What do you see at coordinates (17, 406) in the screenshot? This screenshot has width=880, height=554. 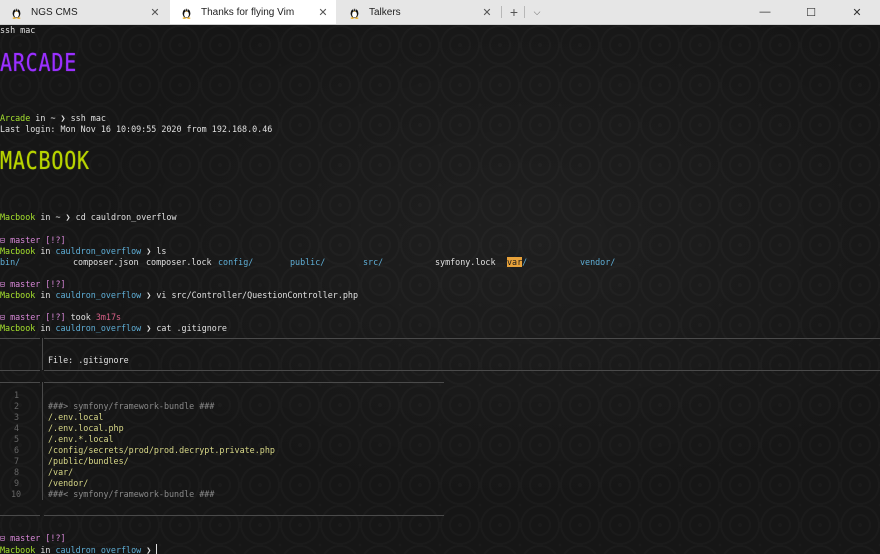 I see `line-number: 2` at bounding box center [17, 406].